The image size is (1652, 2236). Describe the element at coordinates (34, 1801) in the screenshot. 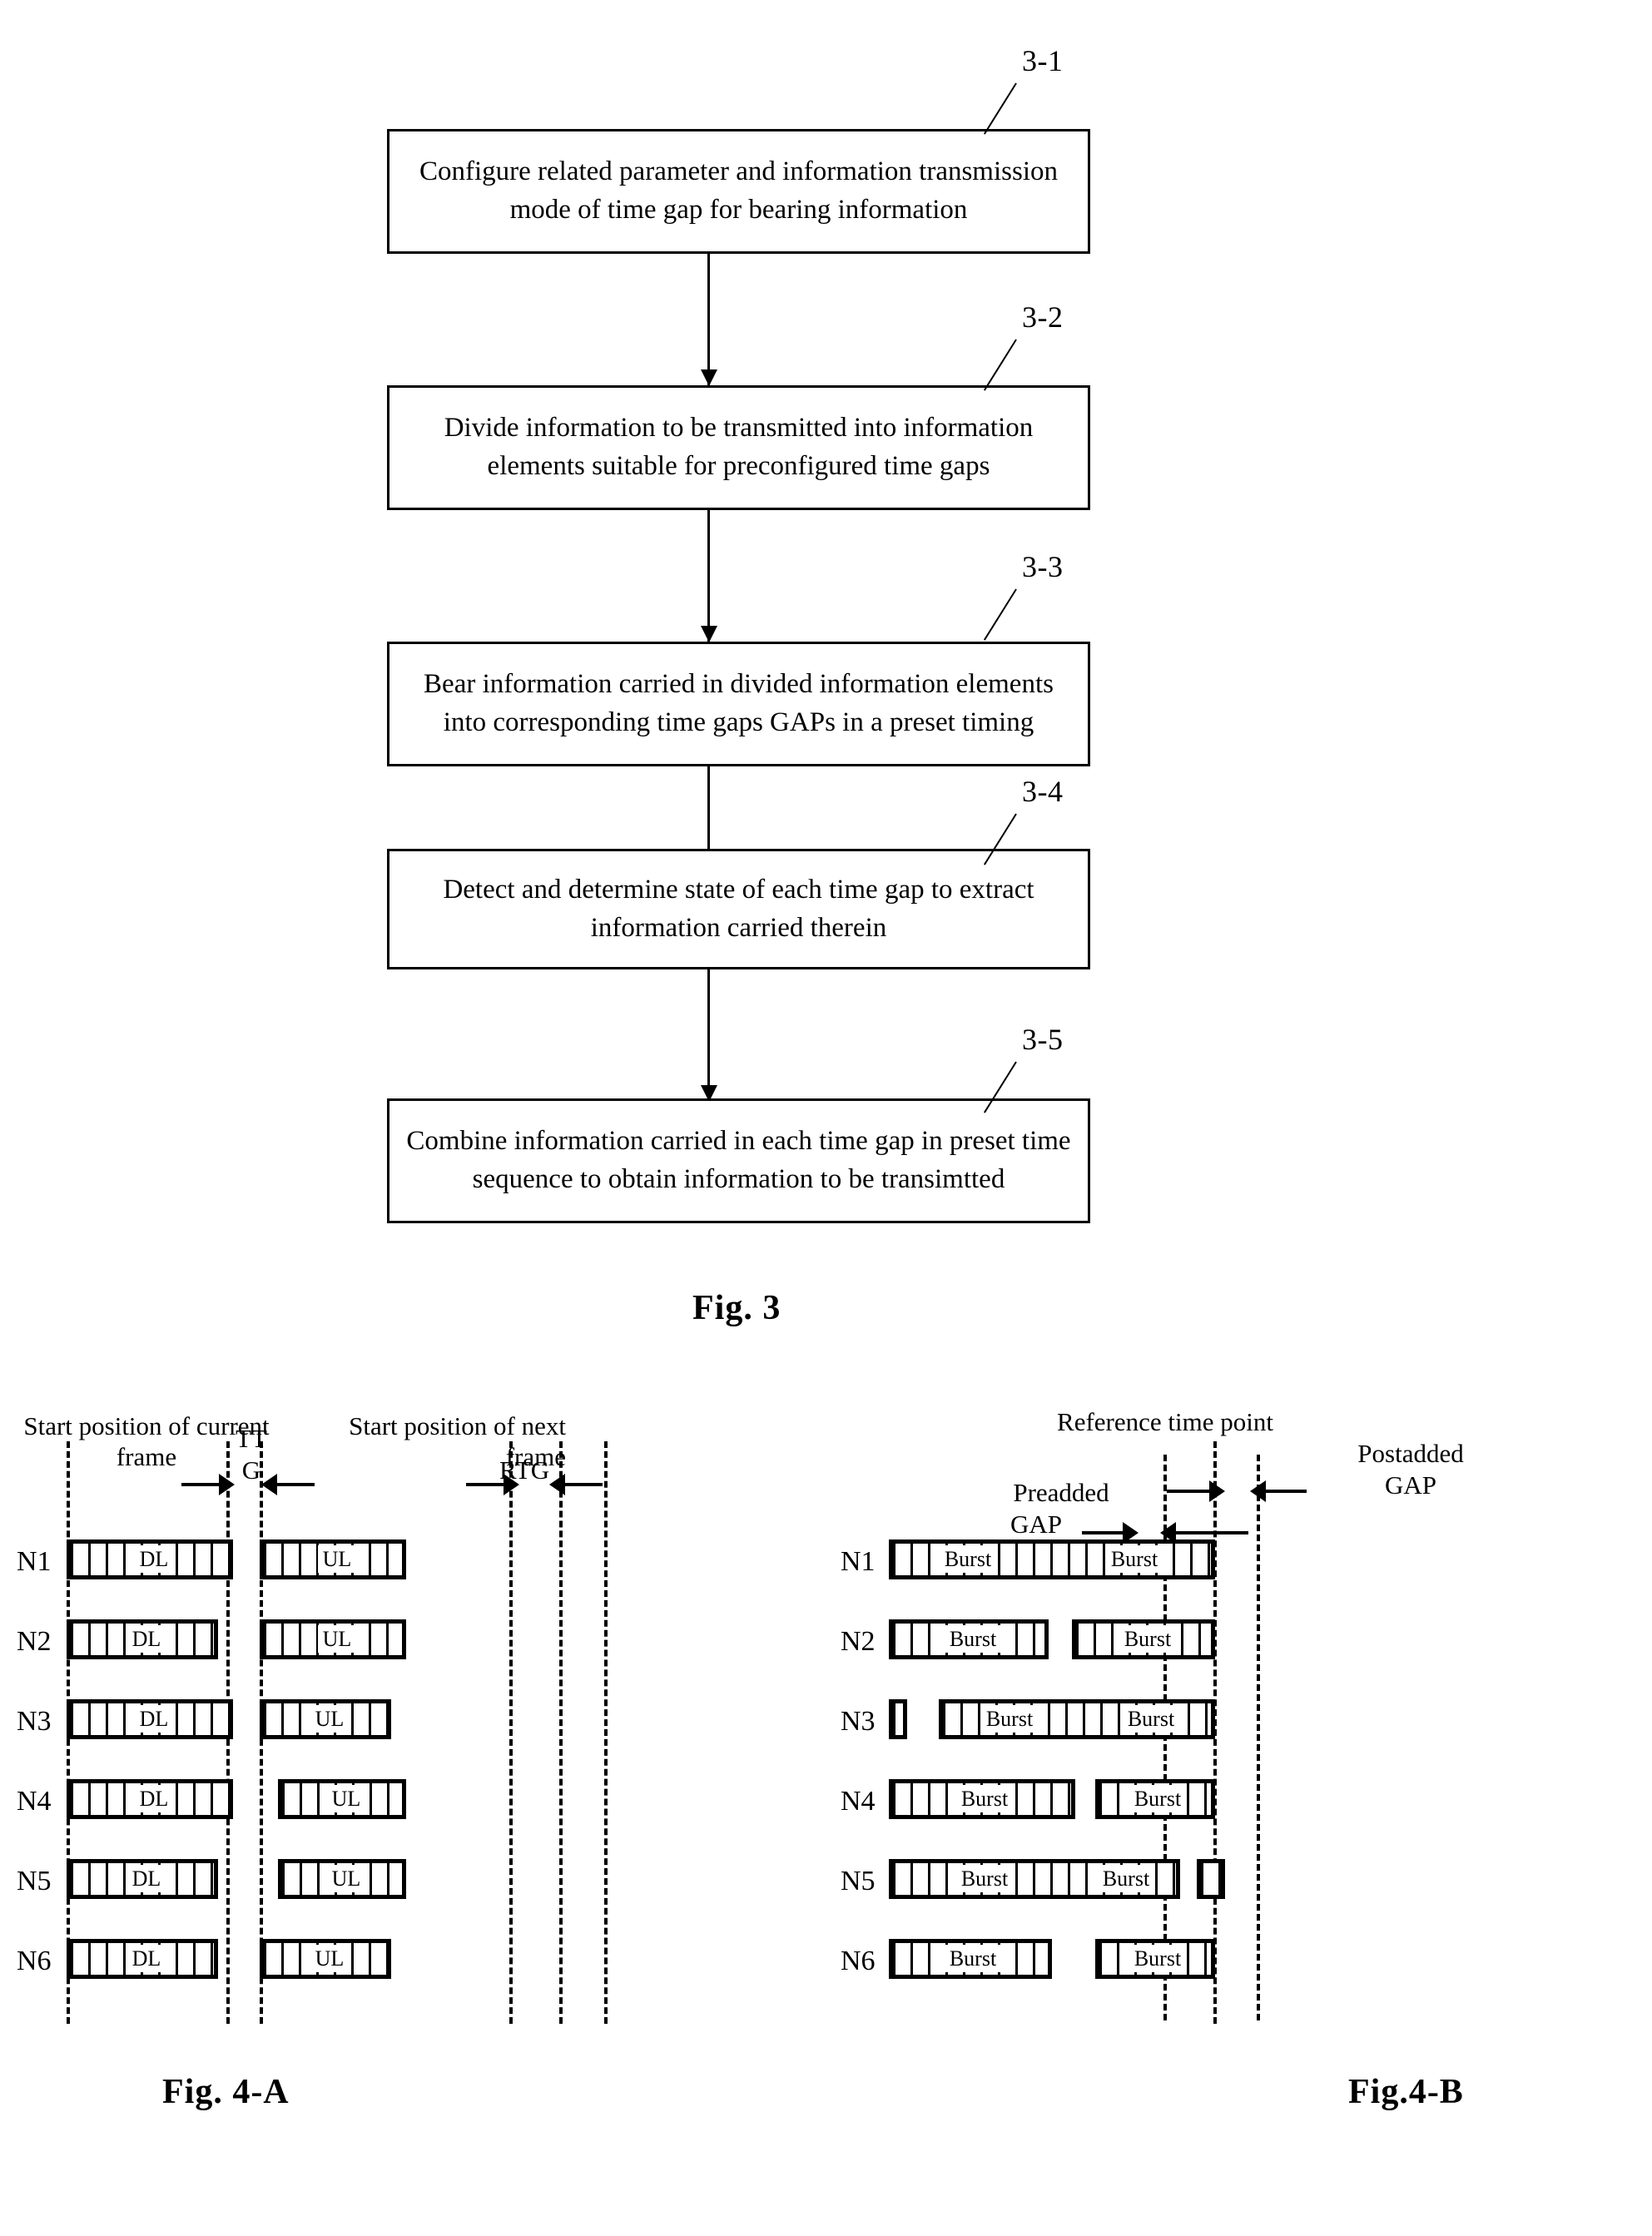

I see `figure-4a-row-label: N4` at that location.